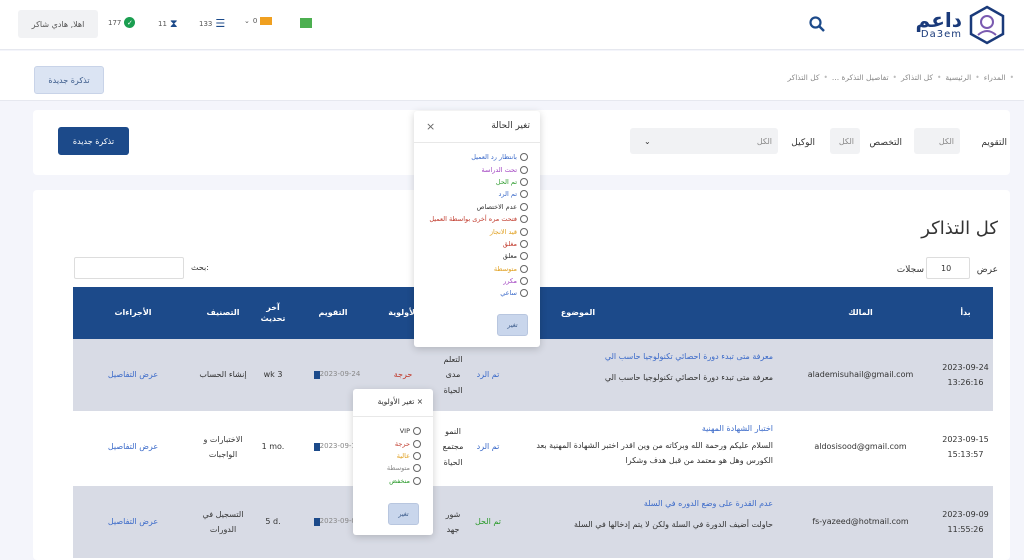  I want to click on status-cell: تم الرد, so click(488, 375).